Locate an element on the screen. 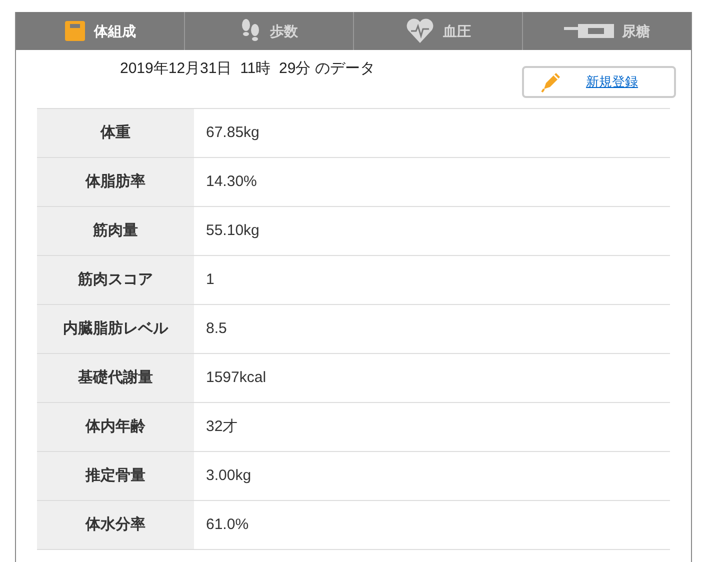 This screenshot has width=708, height=562. scale-icon is located at coordinates (75, 31).